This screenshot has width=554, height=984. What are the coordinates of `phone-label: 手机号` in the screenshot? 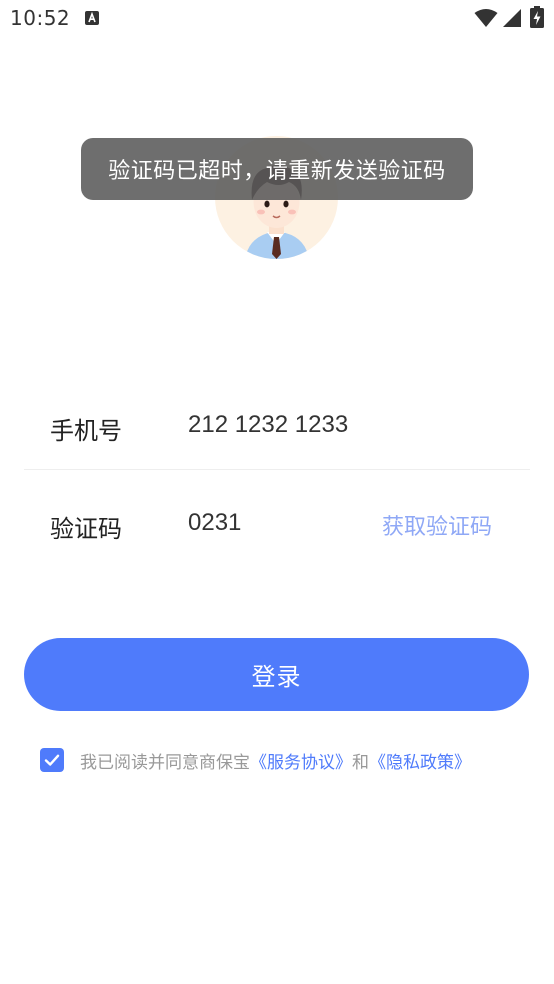 It's located at (86, 431).